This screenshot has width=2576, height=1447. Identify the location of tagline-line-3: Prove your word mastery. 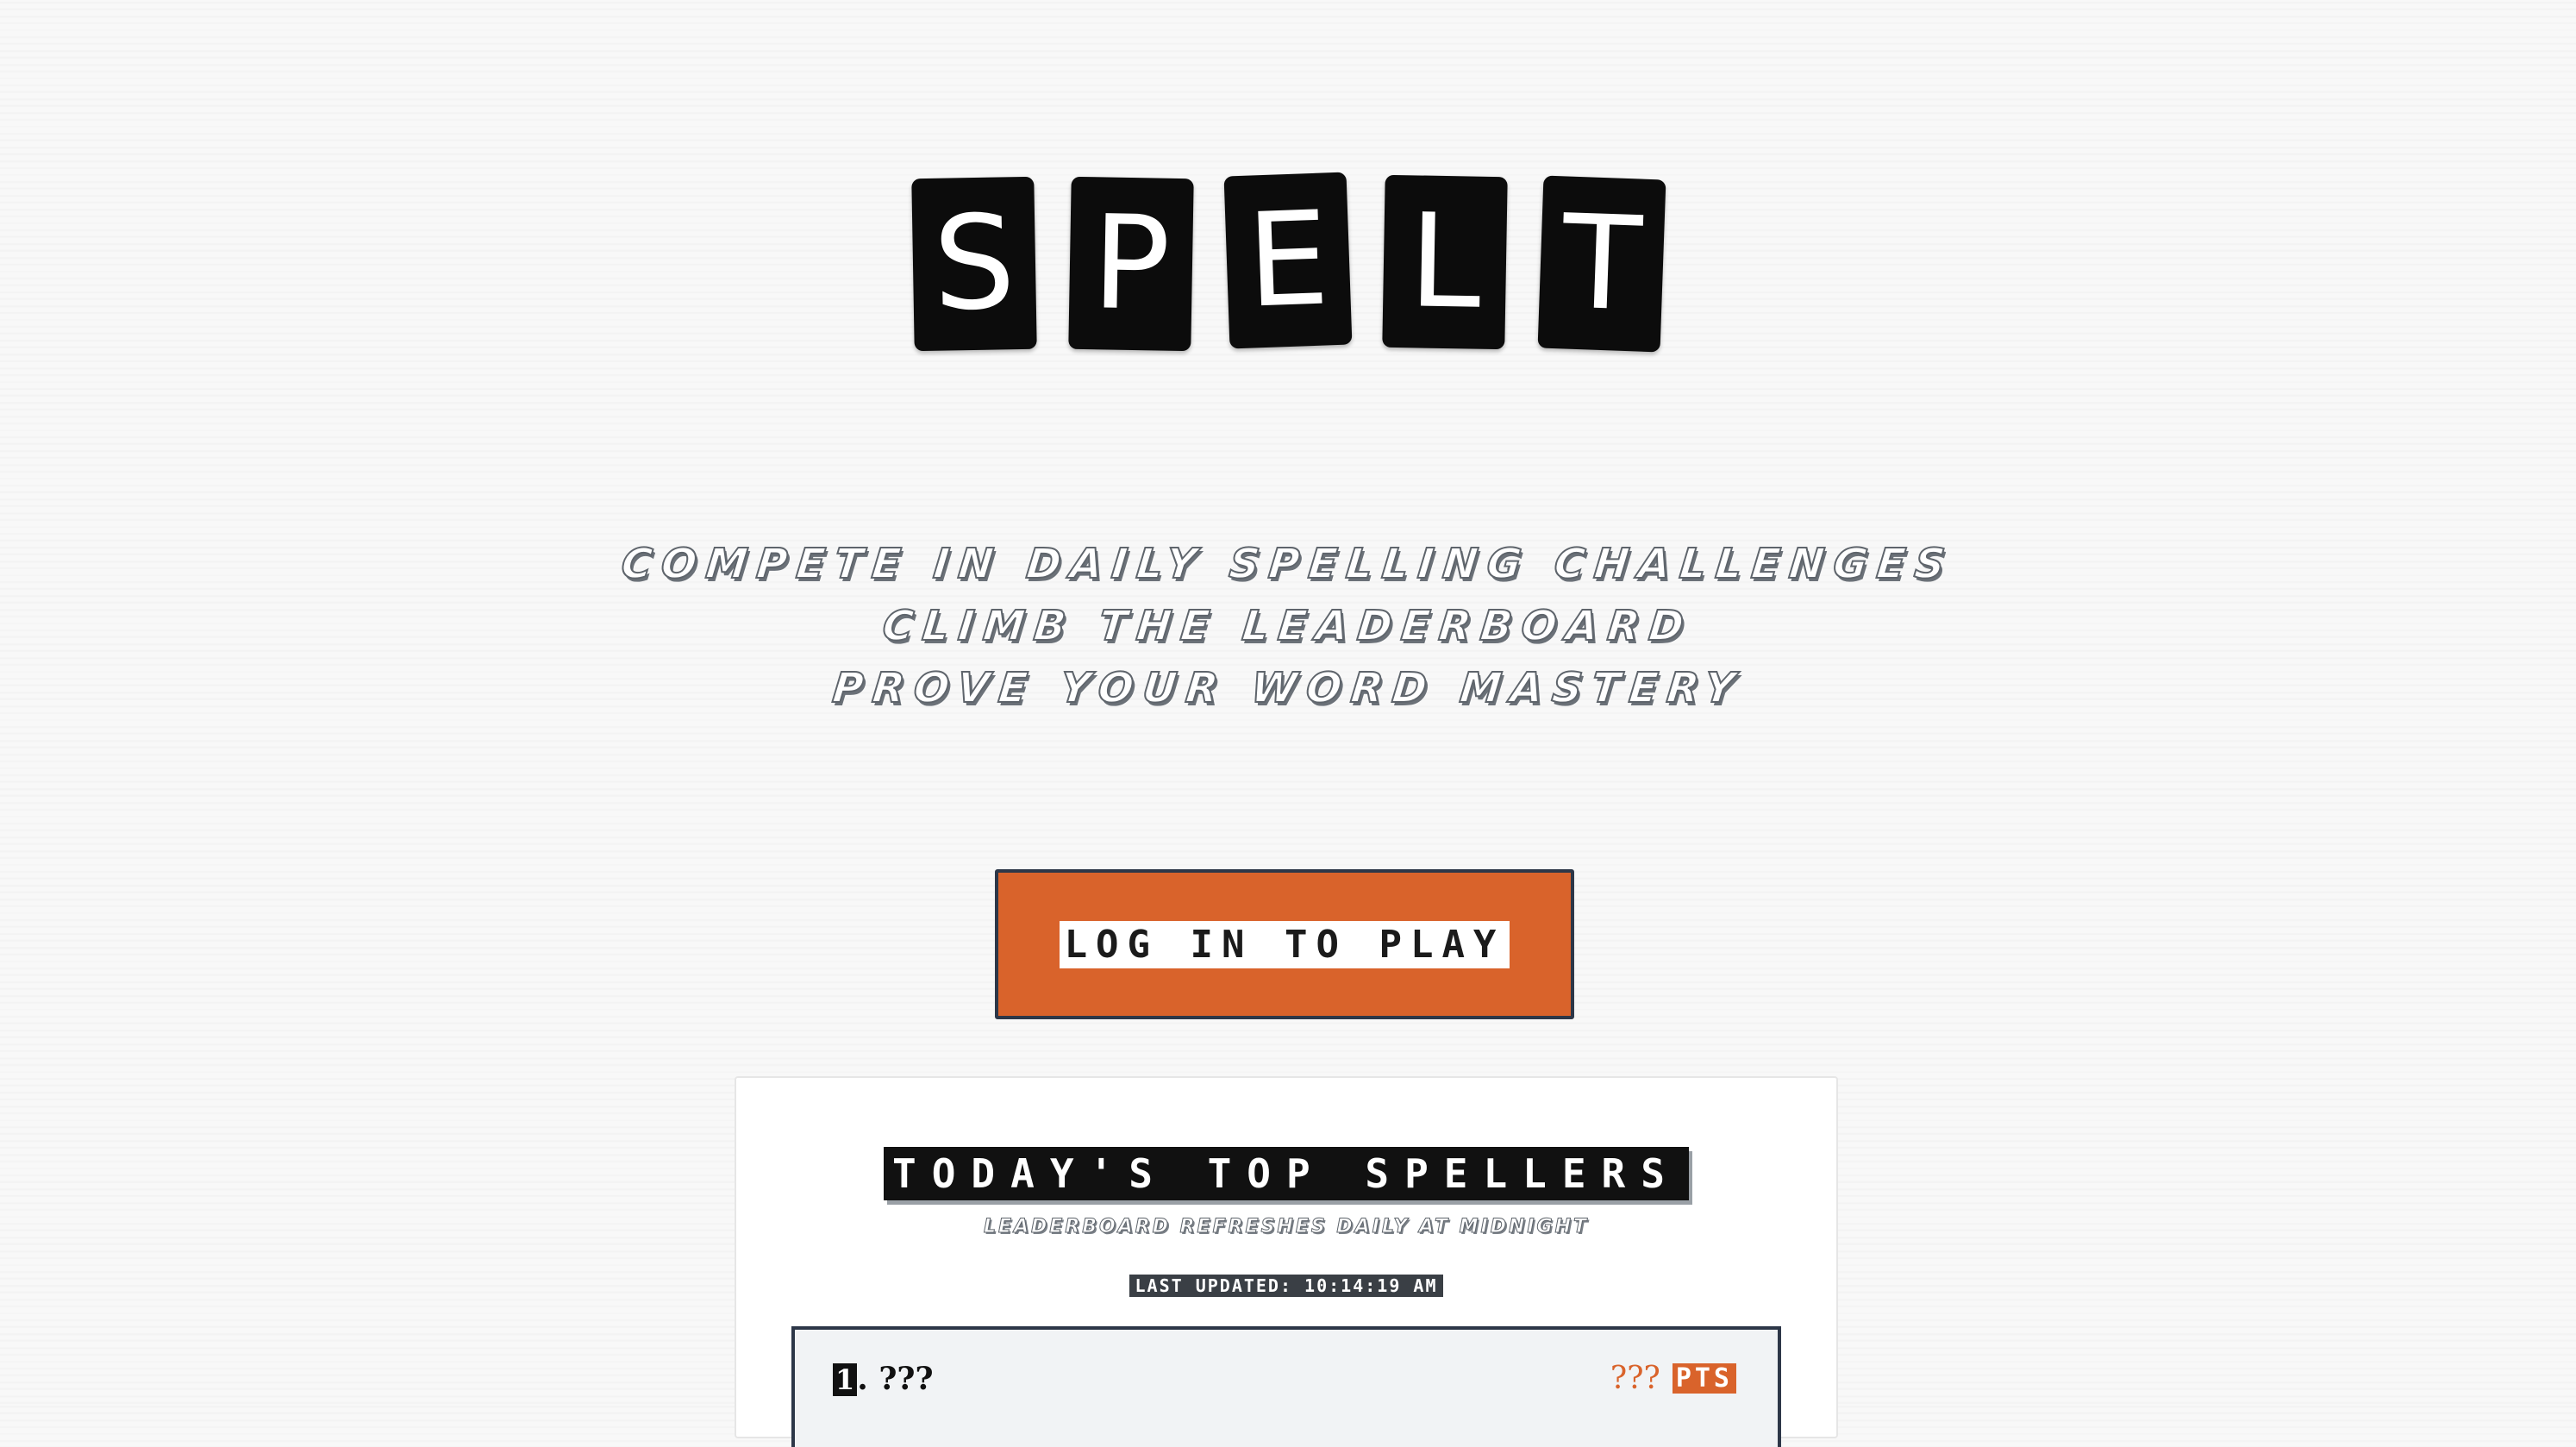
(1289, 688).